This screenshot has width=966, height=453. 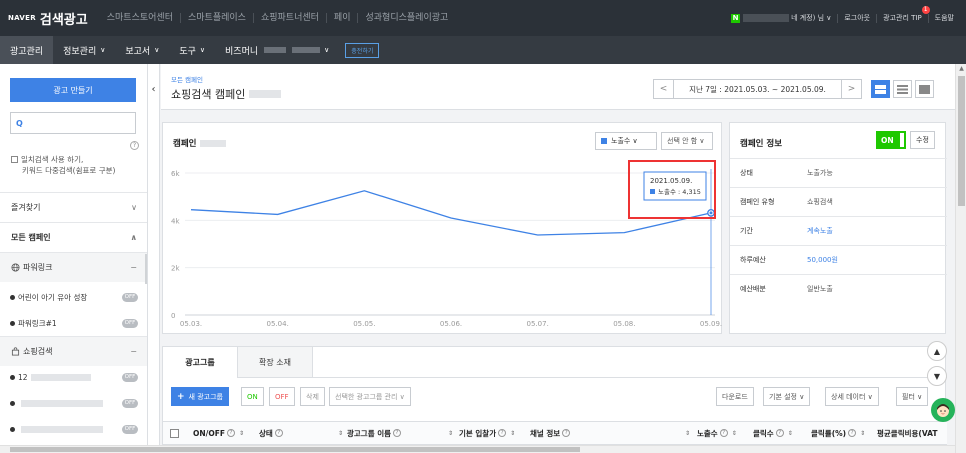 I want to click on sidebar-campaign-item: 파워링크#1 OFF, so click(x=73, y=323).